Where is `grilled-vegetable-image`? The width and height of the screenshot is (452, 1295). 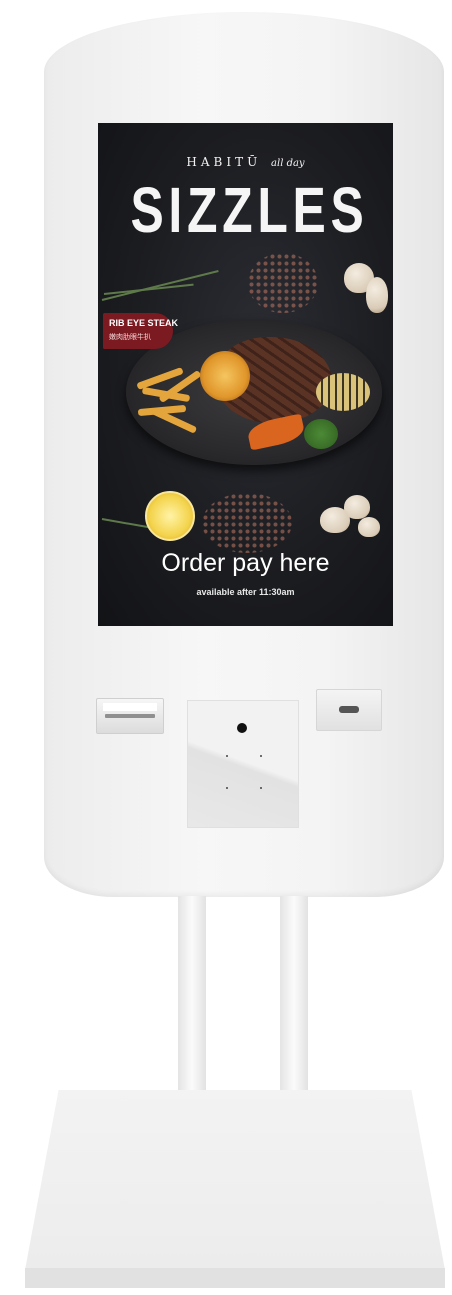
grilled-vegetable-image is located at coordinates (343, 392).